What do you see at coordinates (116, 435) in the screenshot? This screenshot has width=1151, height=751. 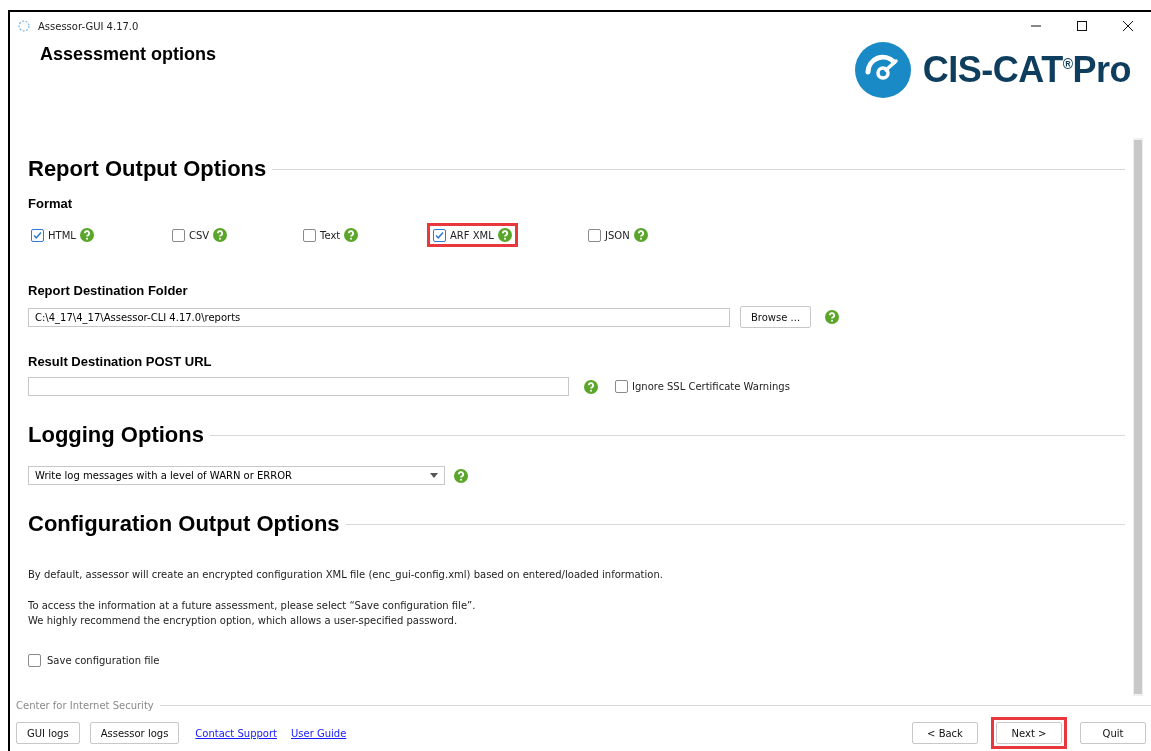 I see `section-heading: Logging Options` at bounding box center [116, 435].